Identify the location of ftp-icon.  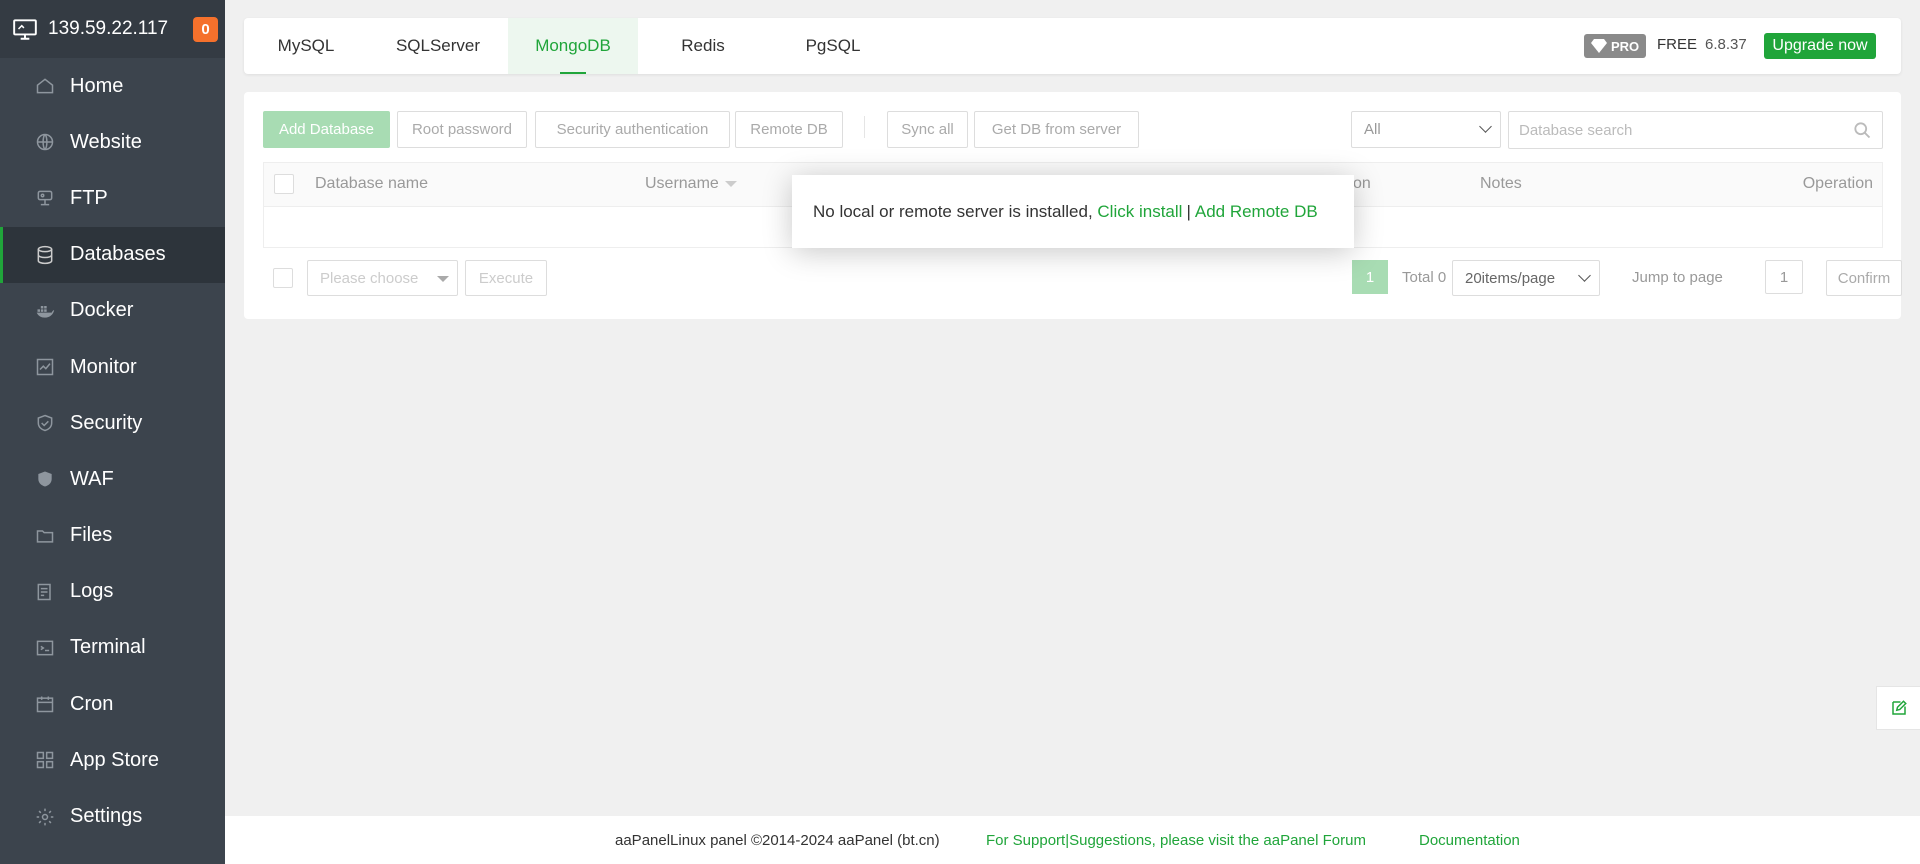
(45, 198).